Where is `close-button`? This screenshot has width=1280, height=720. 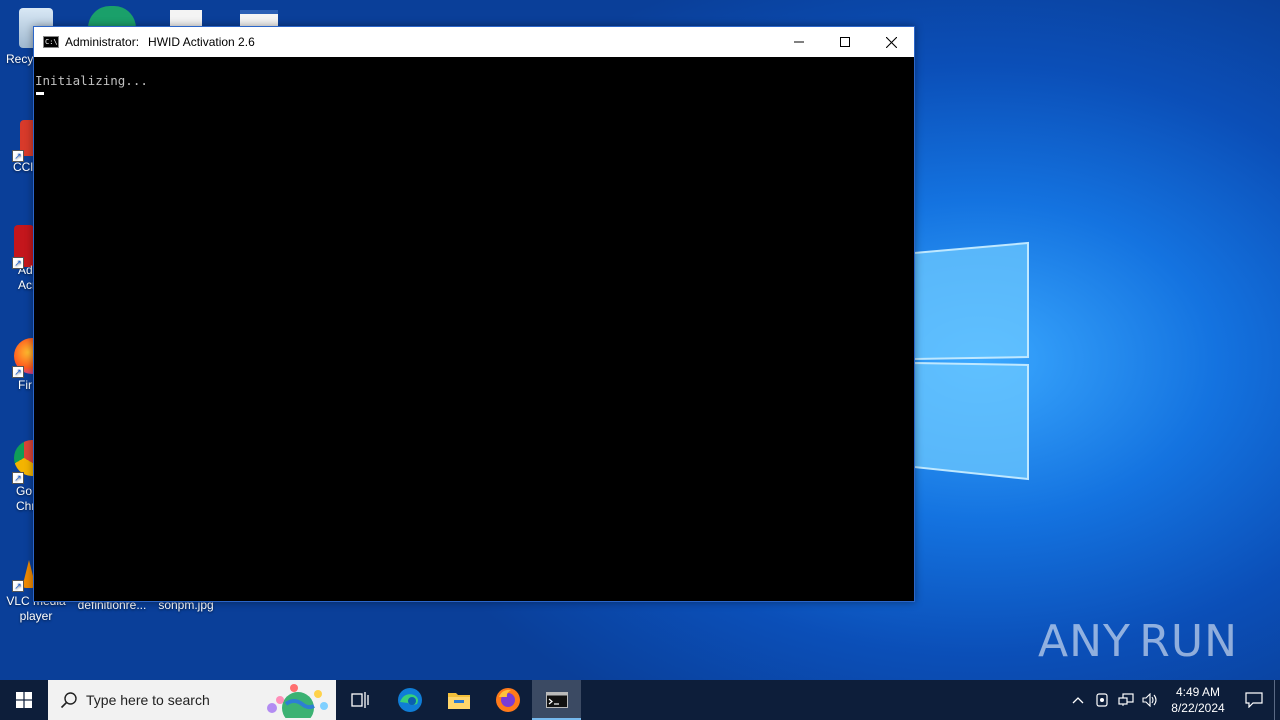
close-button is located at coordinates (891, 42).